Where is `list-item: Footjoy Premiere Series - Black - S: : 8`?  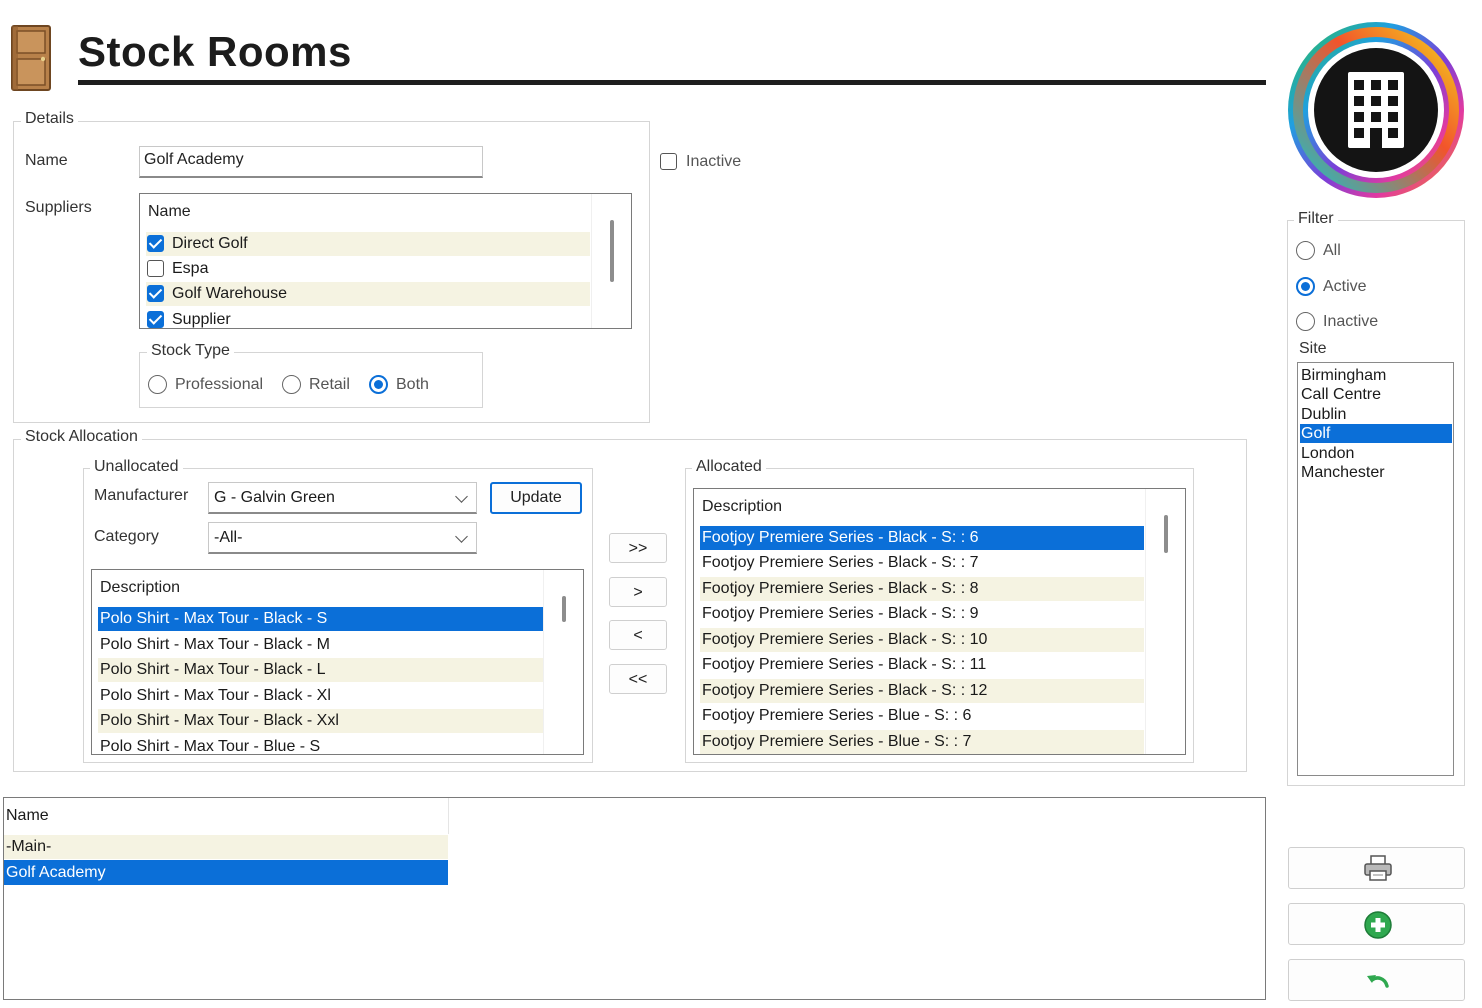
list-item: Footjoy Premiere Series - Black - S: : 8 is located at coordinates (922, 589).